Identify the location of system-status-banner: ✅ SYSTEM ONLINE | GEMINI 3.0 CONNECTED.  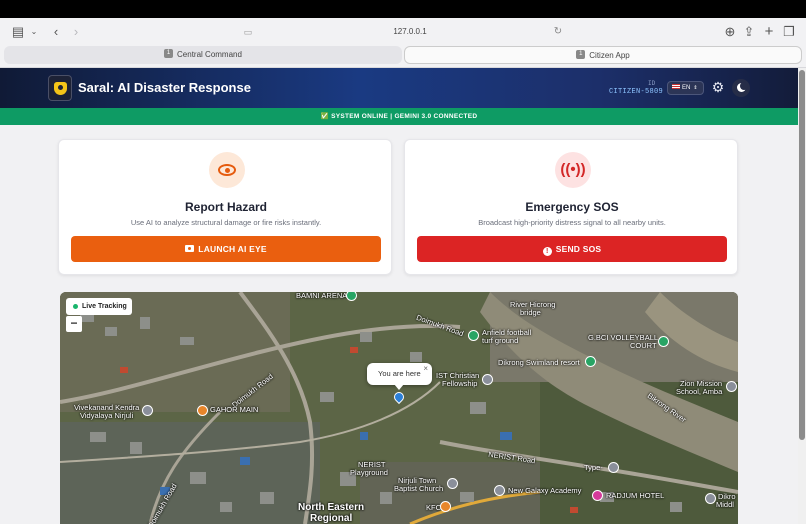
(399, 116).